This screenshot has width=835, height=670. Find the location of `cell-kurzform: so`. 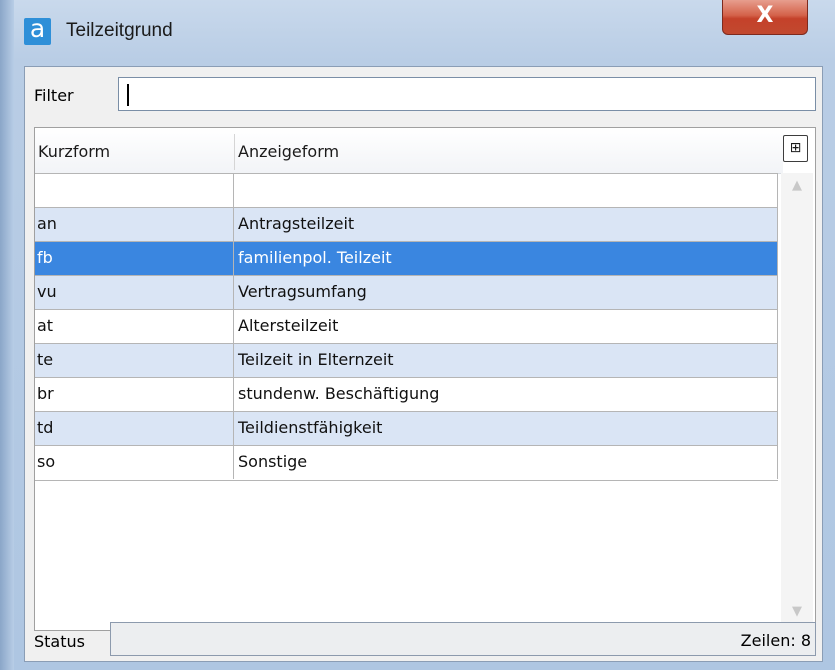

cell-kurzform: so is located at coordinates (134, 462).